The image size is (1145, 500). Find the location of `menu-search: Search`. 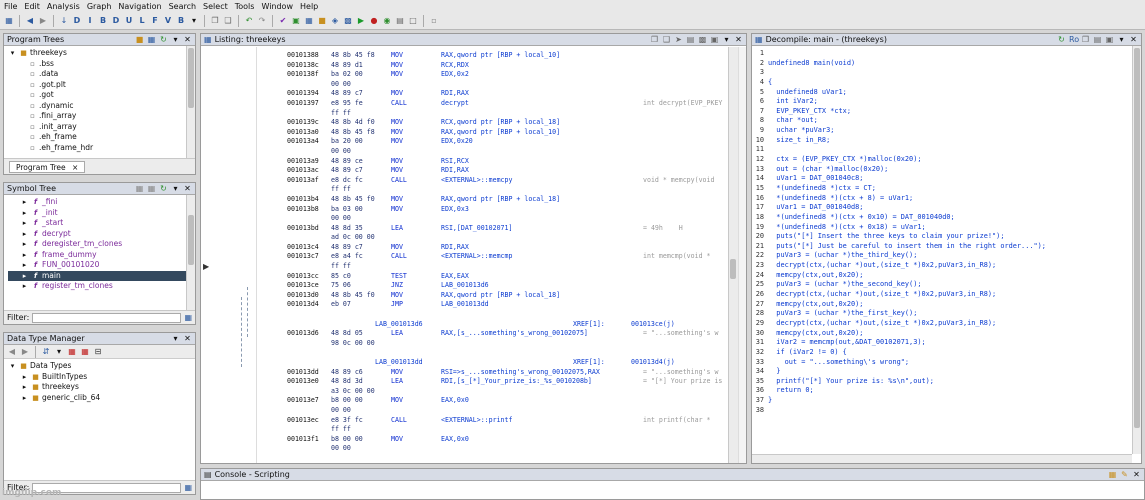

menu-search: Search is located at coordinates (182, 6).